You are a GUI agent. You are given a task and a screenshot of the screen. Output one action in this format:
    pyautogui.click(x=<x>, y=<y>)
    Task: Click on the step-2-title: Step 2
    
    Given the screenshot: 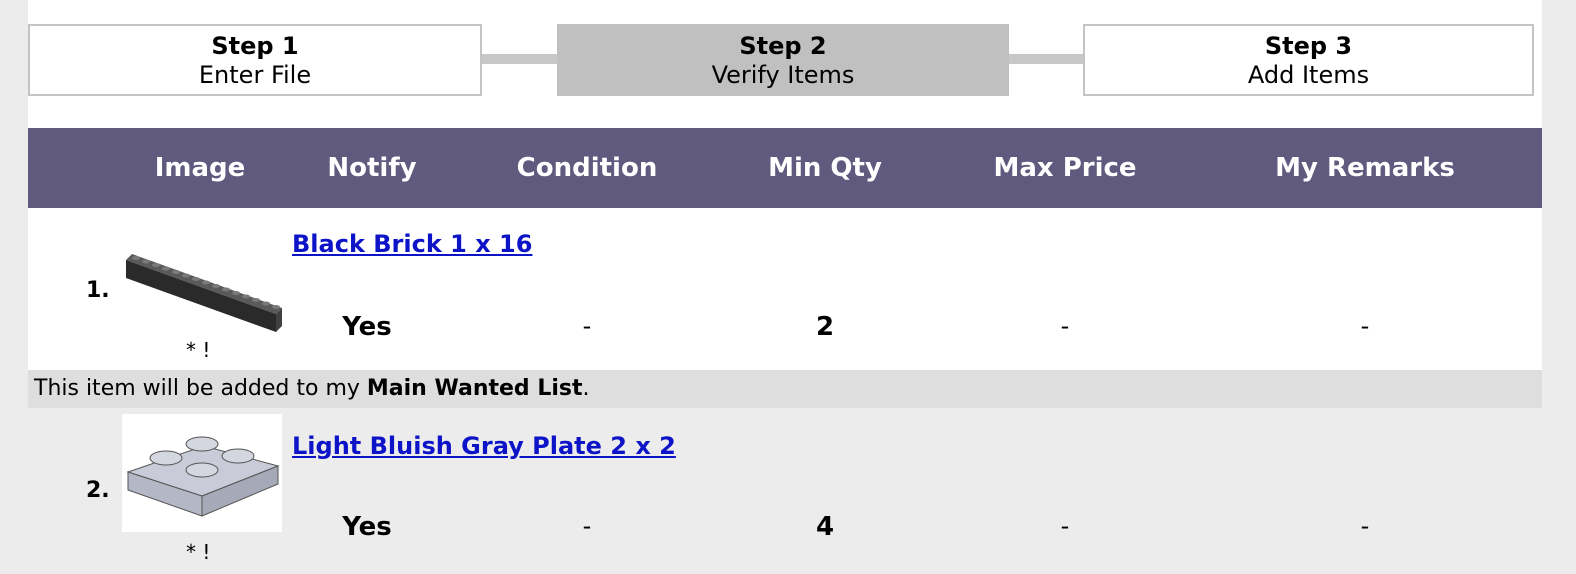 What is the action you would take?
    pyautogui.click(x=783, y=46)
    